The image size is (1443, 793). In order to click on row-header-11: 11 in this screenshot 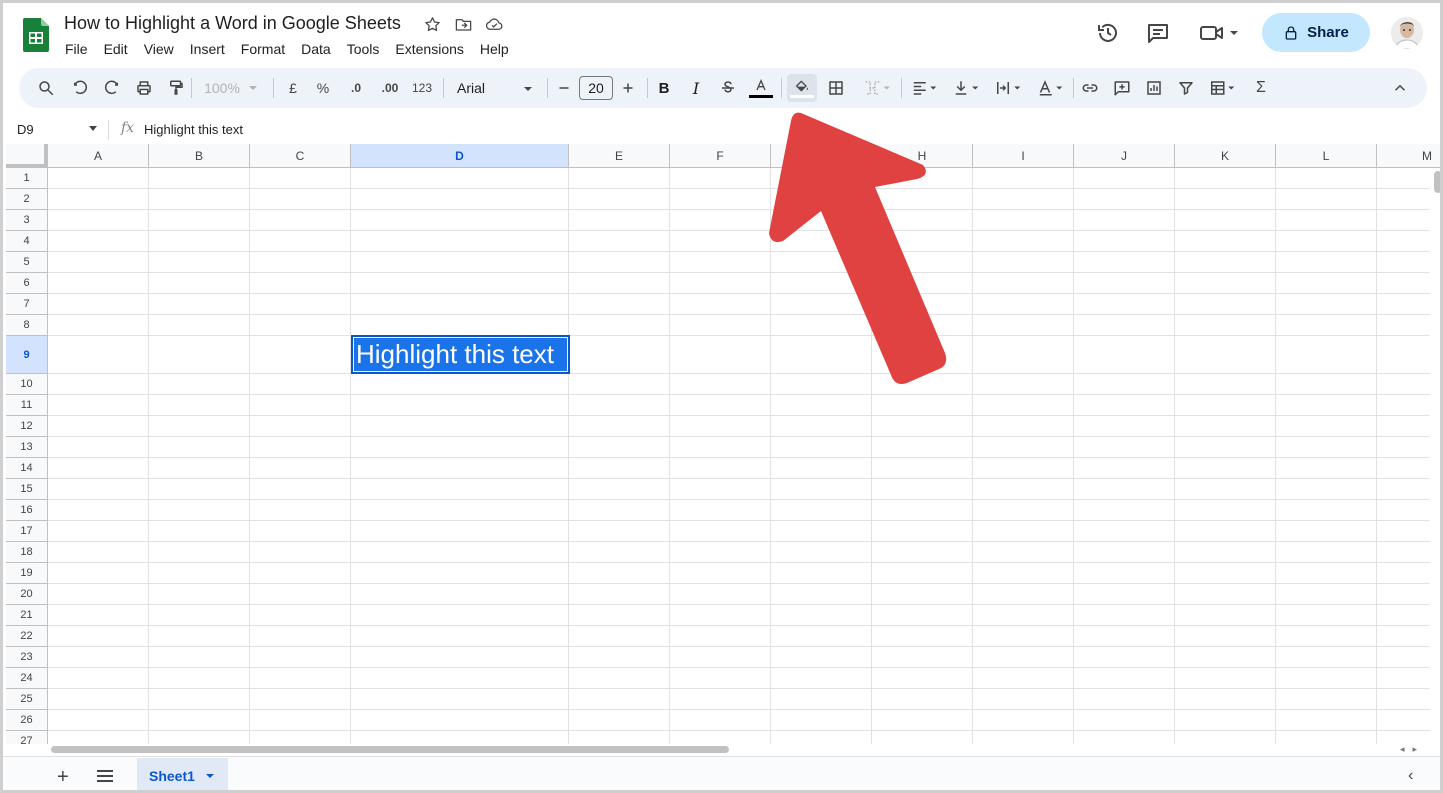, I will do `click(27, 405)`.